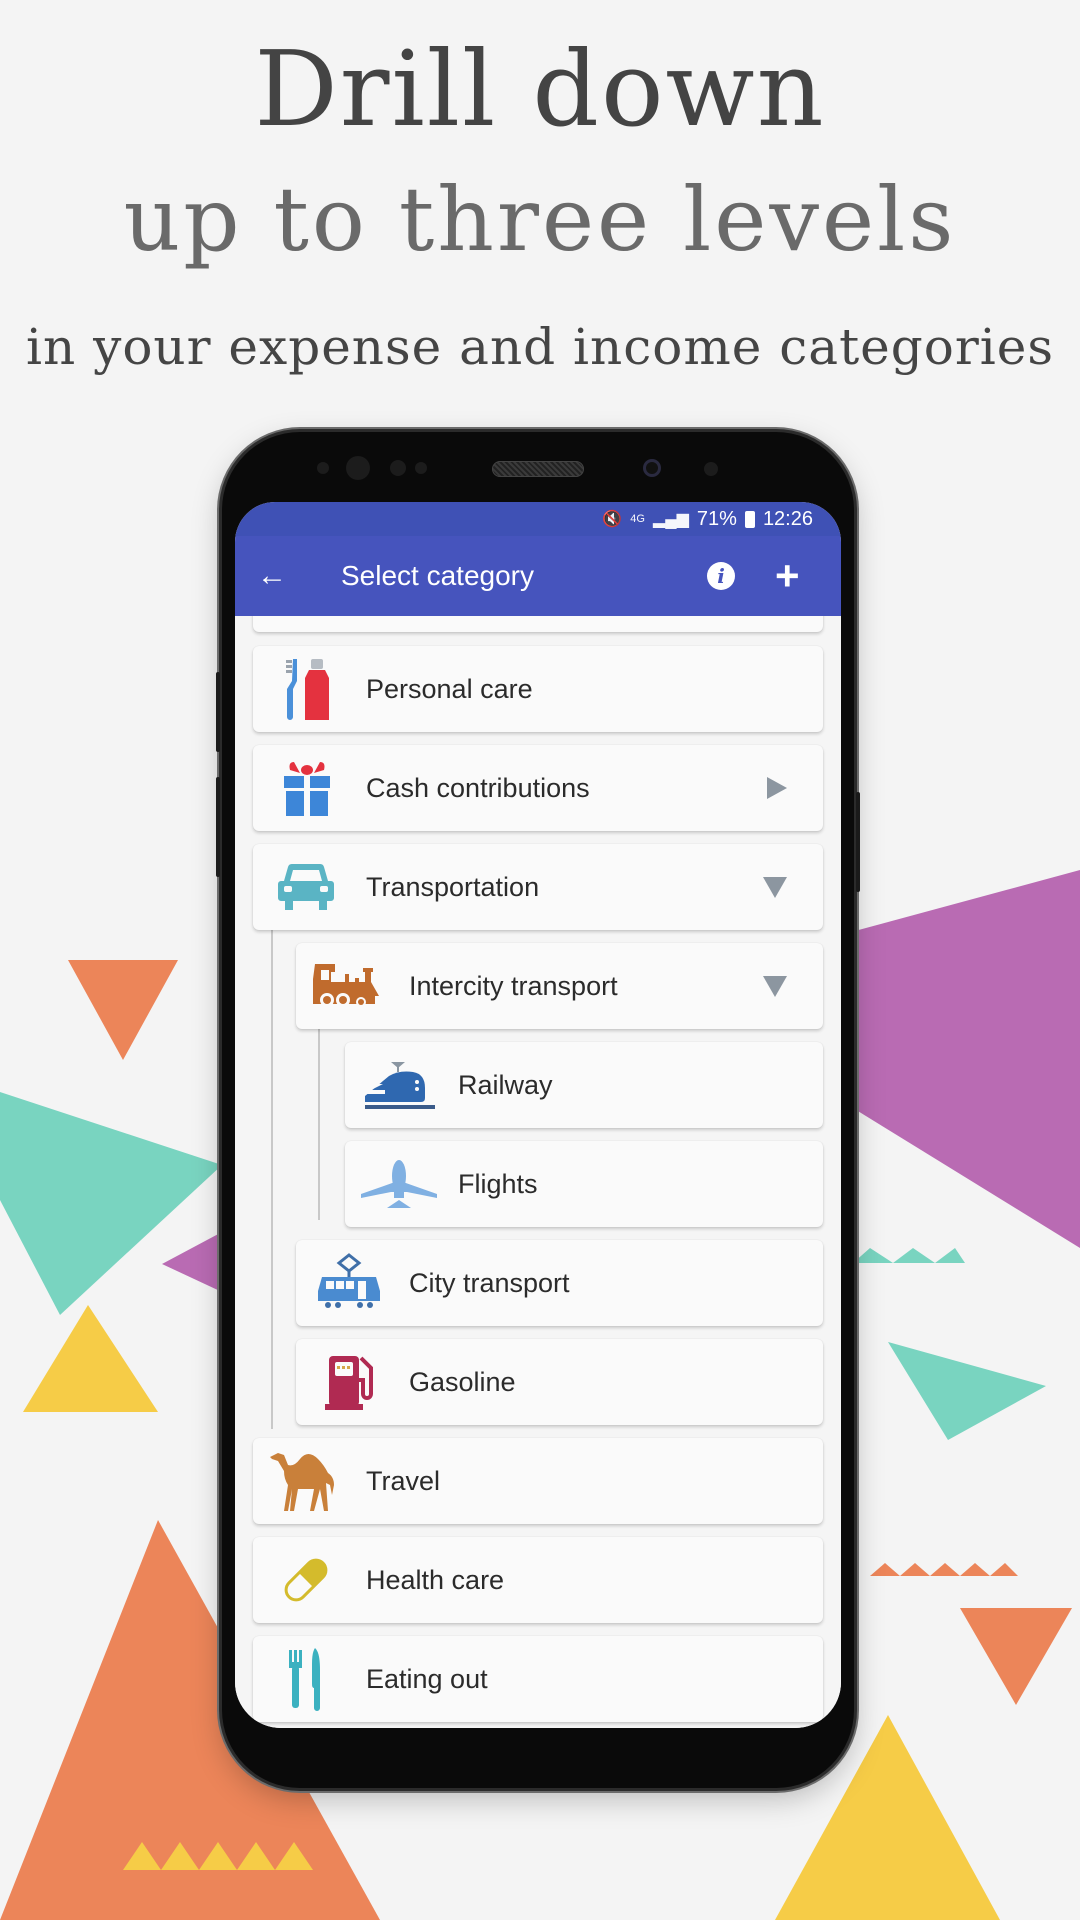  What do you see at coordinates (749, 519) in the screenshot?
I see `battery-icon` at bounding box center [749, 519].